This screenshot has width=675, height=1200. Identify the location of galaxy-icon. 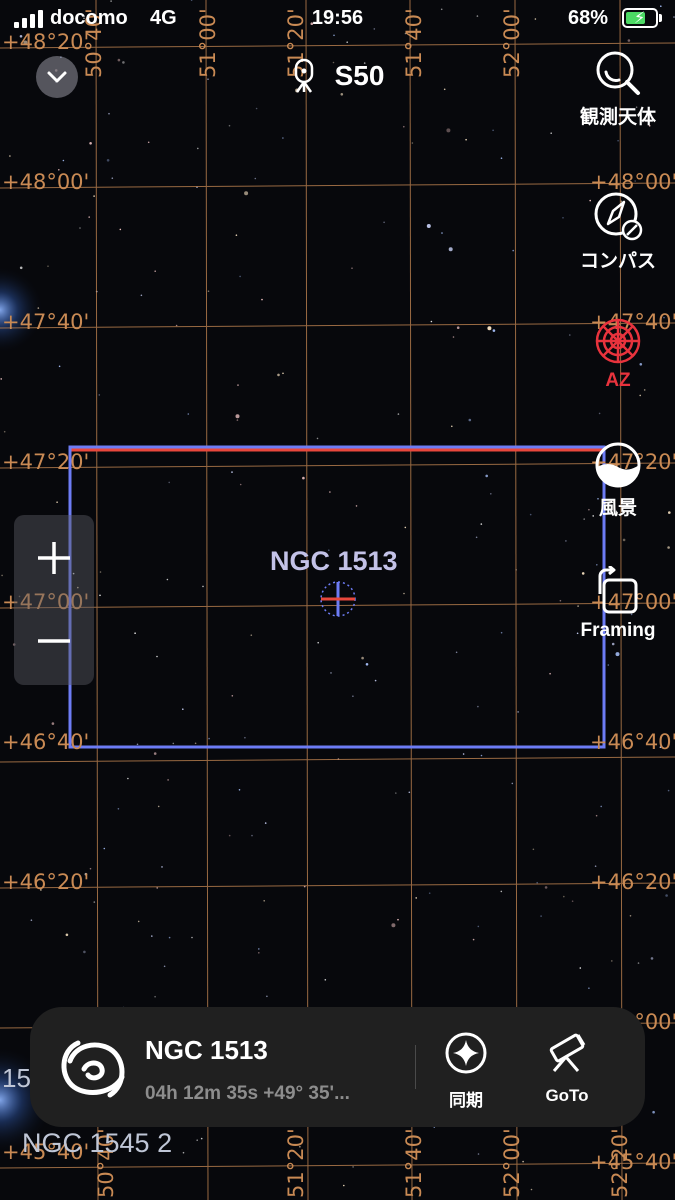
(93, 1069).